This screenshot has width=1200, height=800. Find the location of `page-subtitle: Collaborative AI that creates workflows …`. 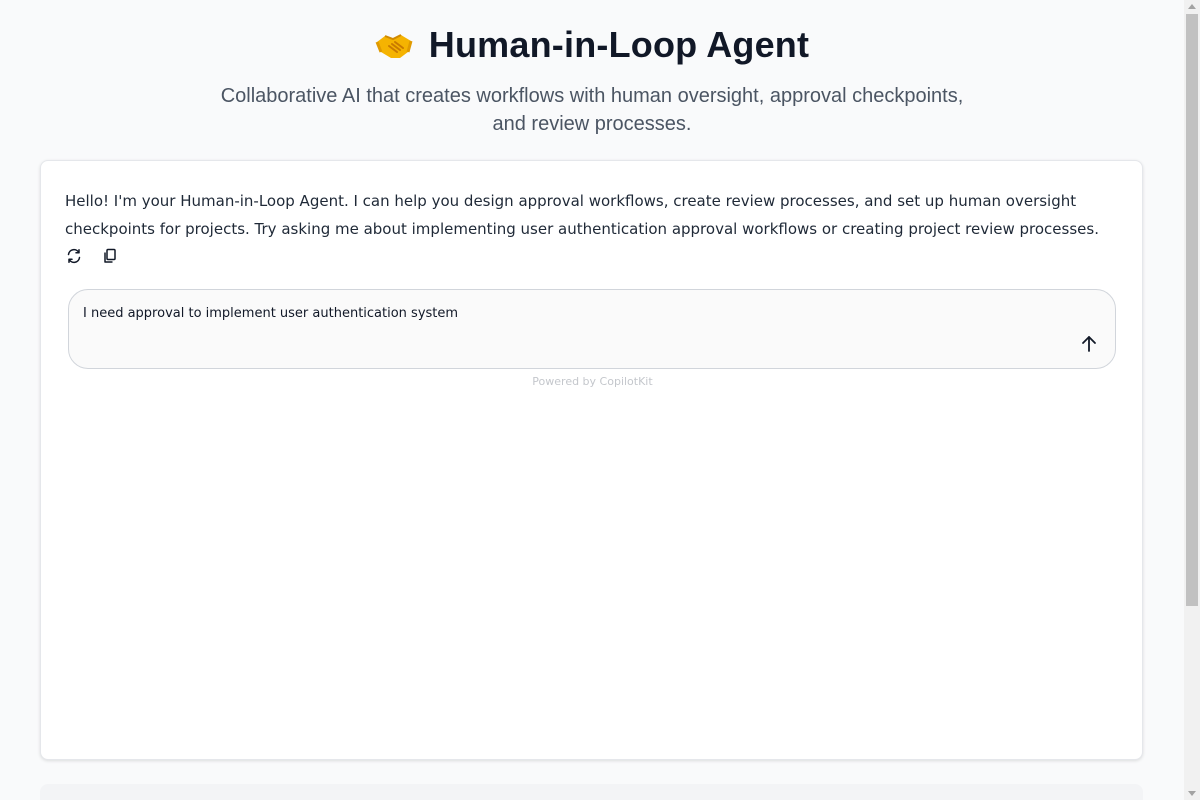

page-subtitle: Collaborative AI that creates workflows … is located at coordinates (592, 110).